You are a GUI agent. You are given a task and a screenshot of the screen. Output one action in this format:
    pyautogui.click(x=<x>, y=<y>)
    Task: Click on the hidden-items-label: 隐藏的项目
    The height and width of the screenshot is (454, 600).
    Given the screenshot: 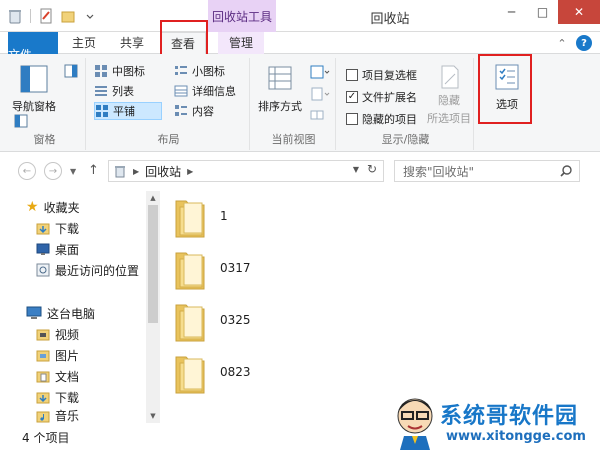 What is the action you would take?
    pyautogui.click(x=389, y=119)
    